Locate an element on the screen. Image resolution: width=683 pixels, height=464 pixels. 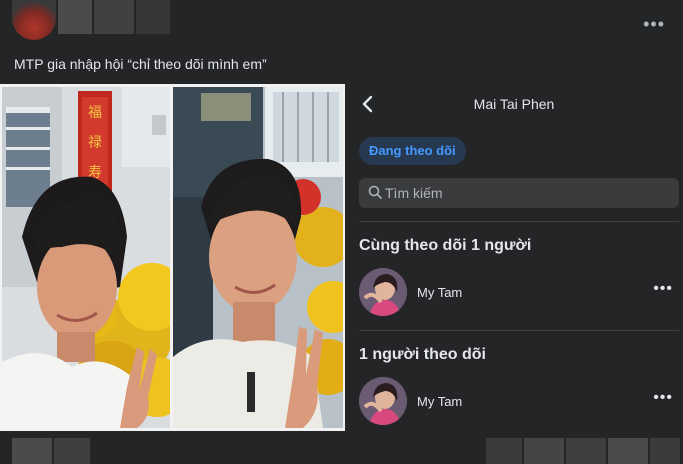
post-header: ••• is located at coordinates (341, 24).